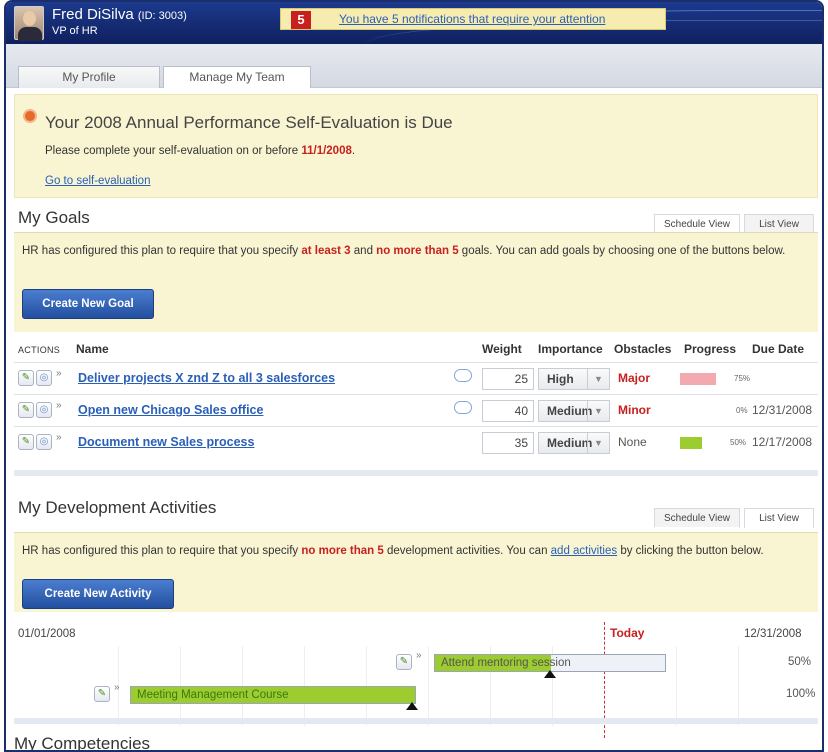  I want to click on col-name: Name, so click(92, 349).